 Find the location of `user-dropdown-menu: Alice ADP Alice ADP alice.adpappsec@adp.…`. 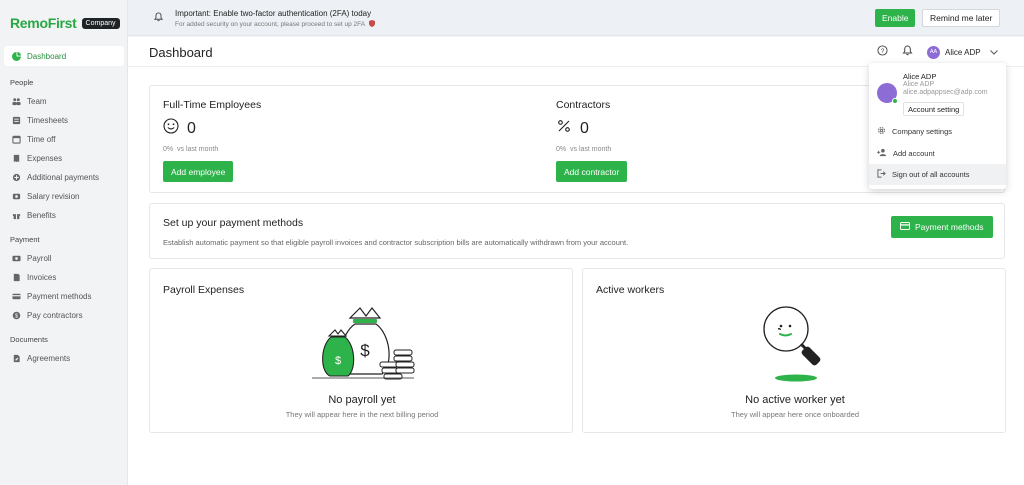

user-dropdown-menu: Alice ADP Alice ADP alice.adpappsec@adp.… is located at coordinates (937, 126).